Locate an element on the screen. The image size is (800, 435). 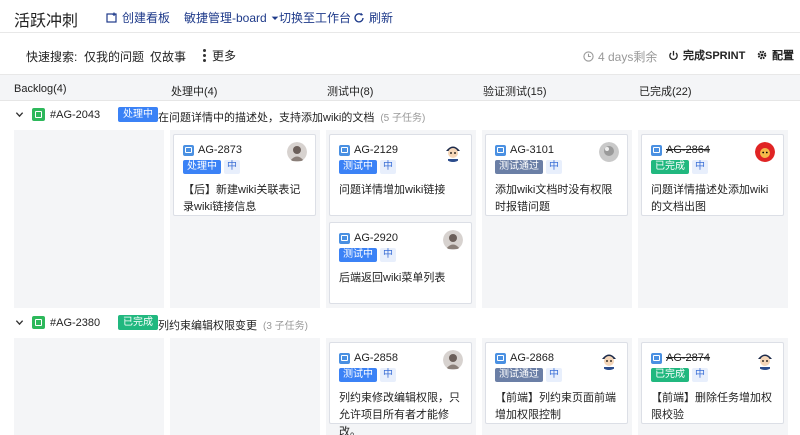
clock-icon is located at coordinates (588, 56).